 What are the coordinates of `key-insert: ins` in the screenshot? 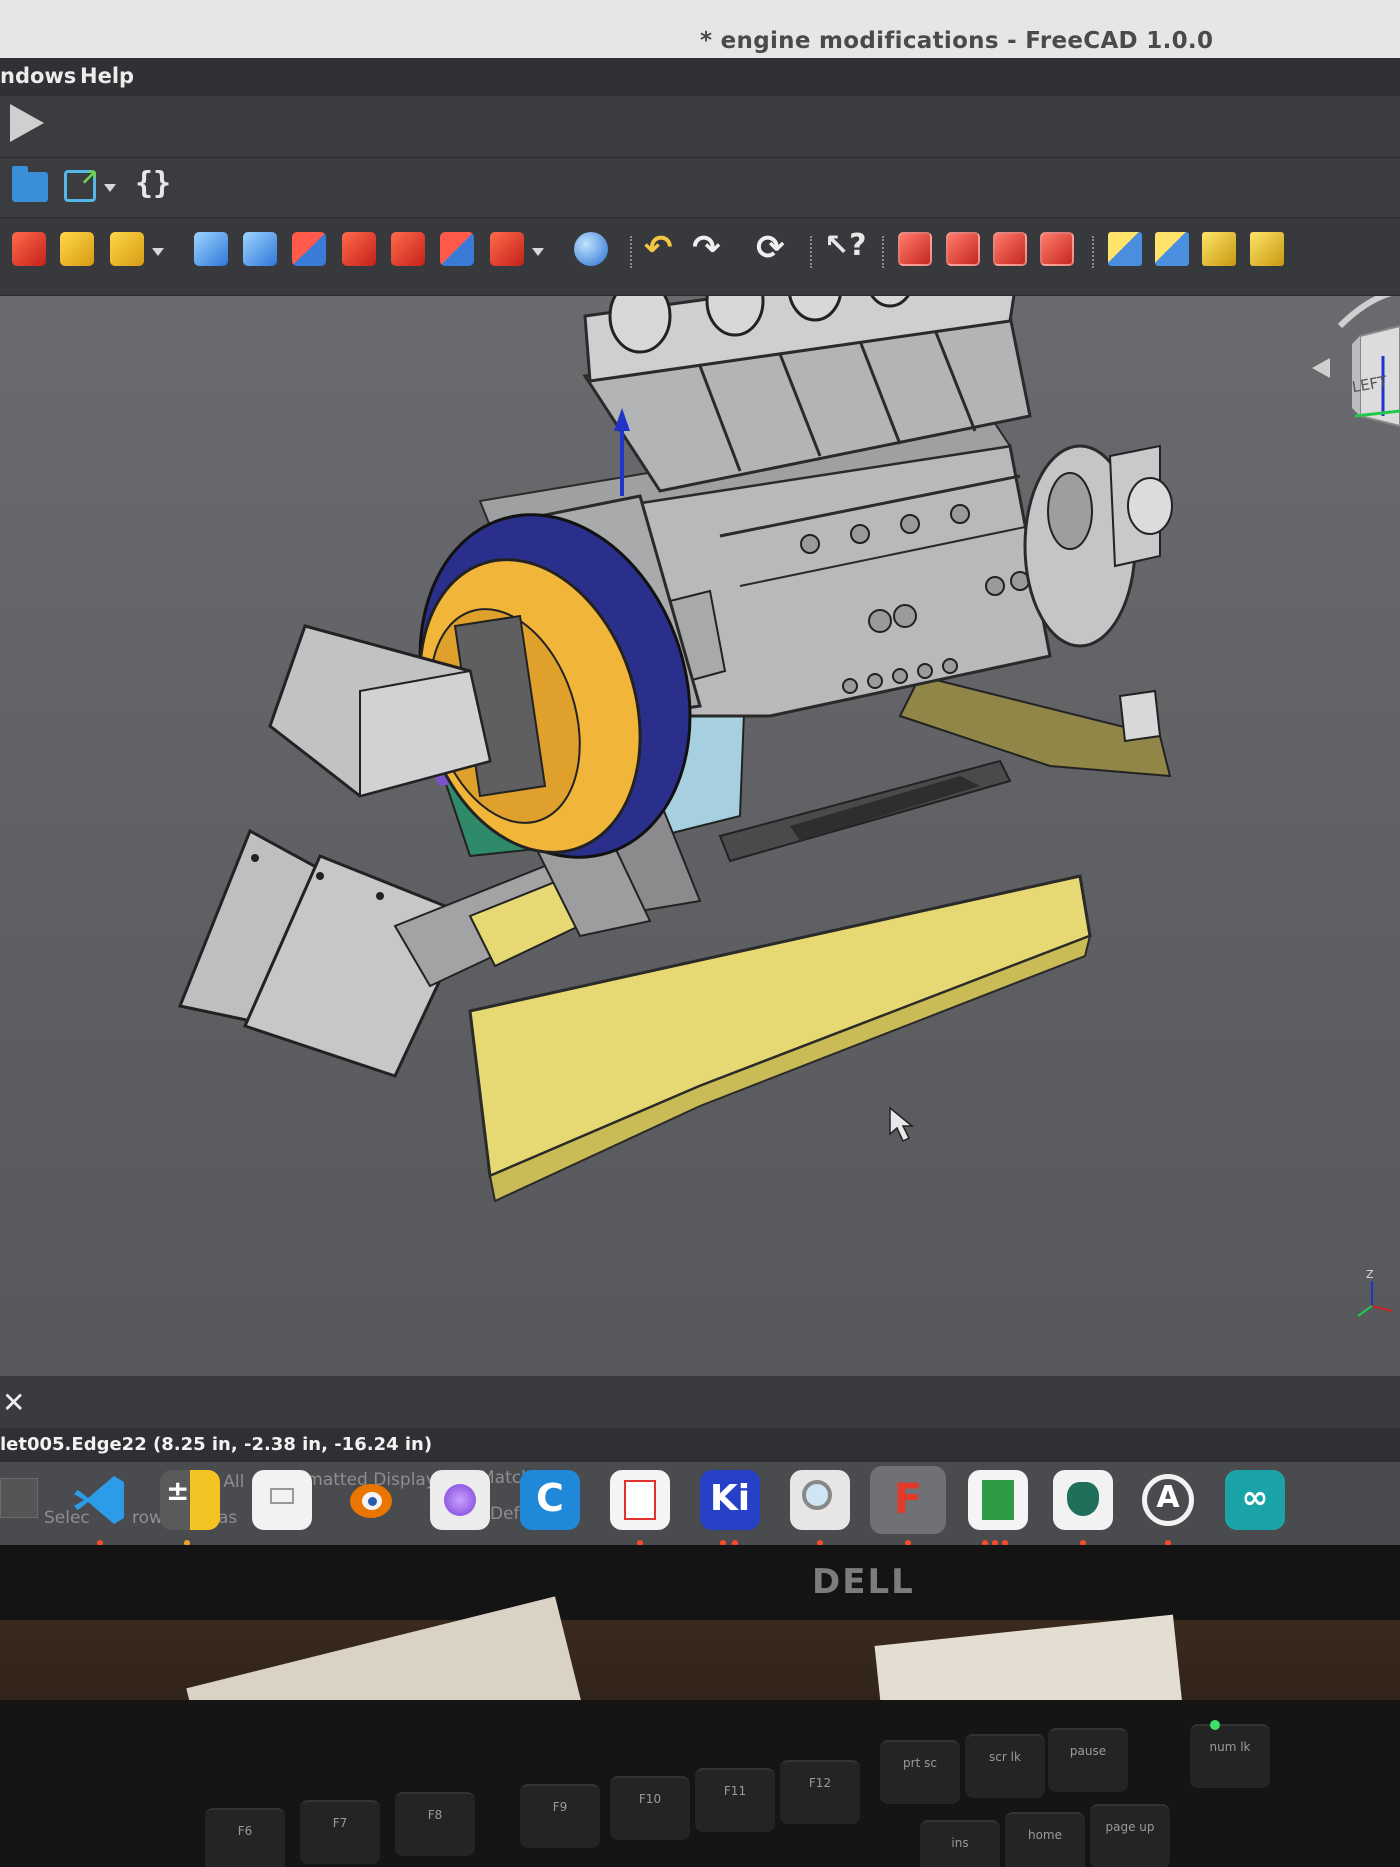 It's located at (960, 1843).